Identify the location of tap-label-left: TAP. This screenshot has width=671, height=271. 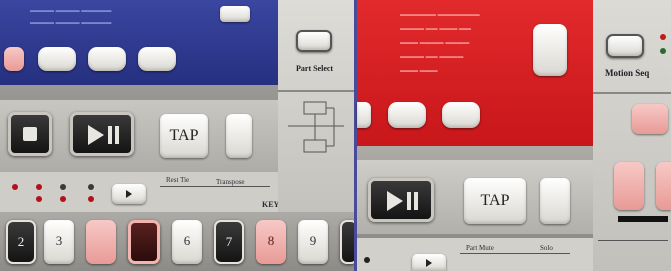
(184, 135).